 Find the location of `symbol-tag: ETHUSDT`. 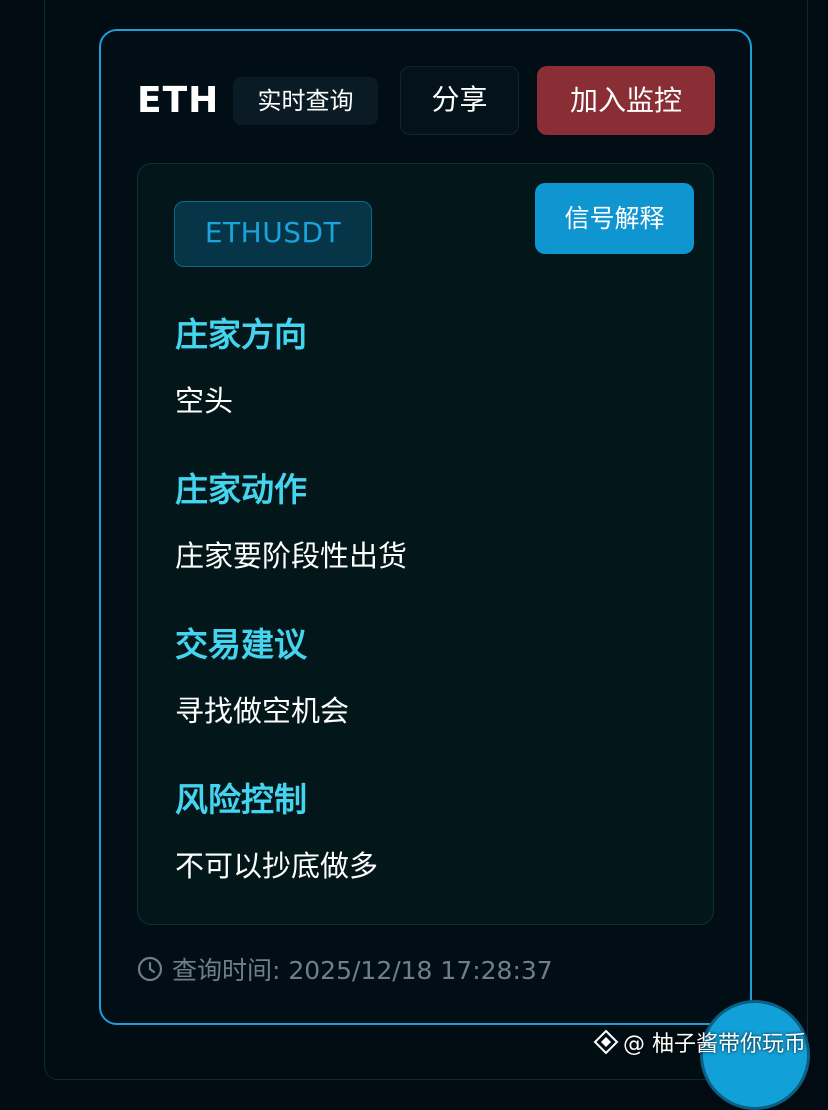

symbol-tag: ETHUSDT is located at coordinates (273, 234).